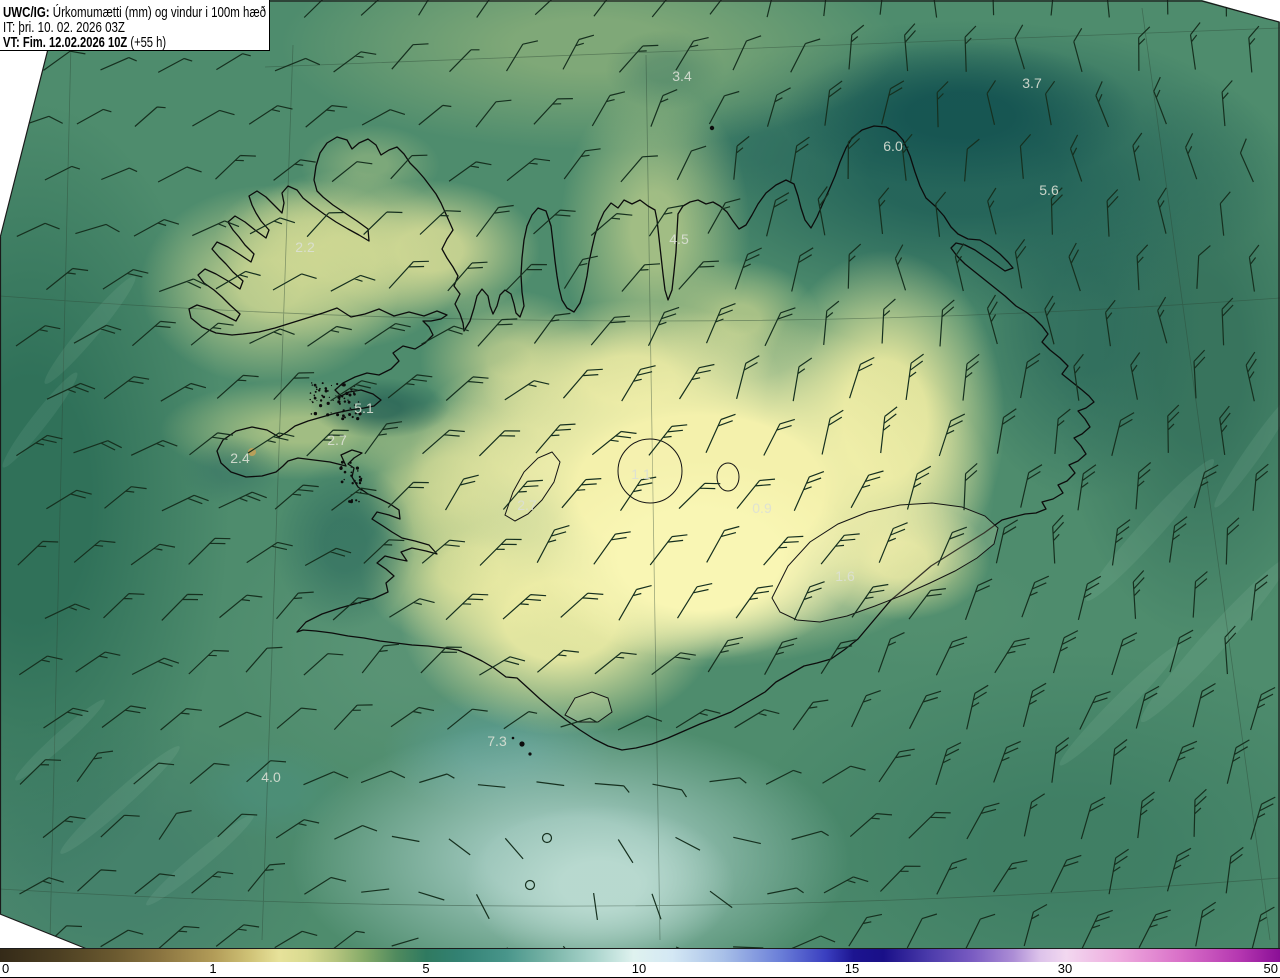 The width and height of the screenshot is (1280, 978). I want to click on svg-text: 2.2, so click(305, 247).